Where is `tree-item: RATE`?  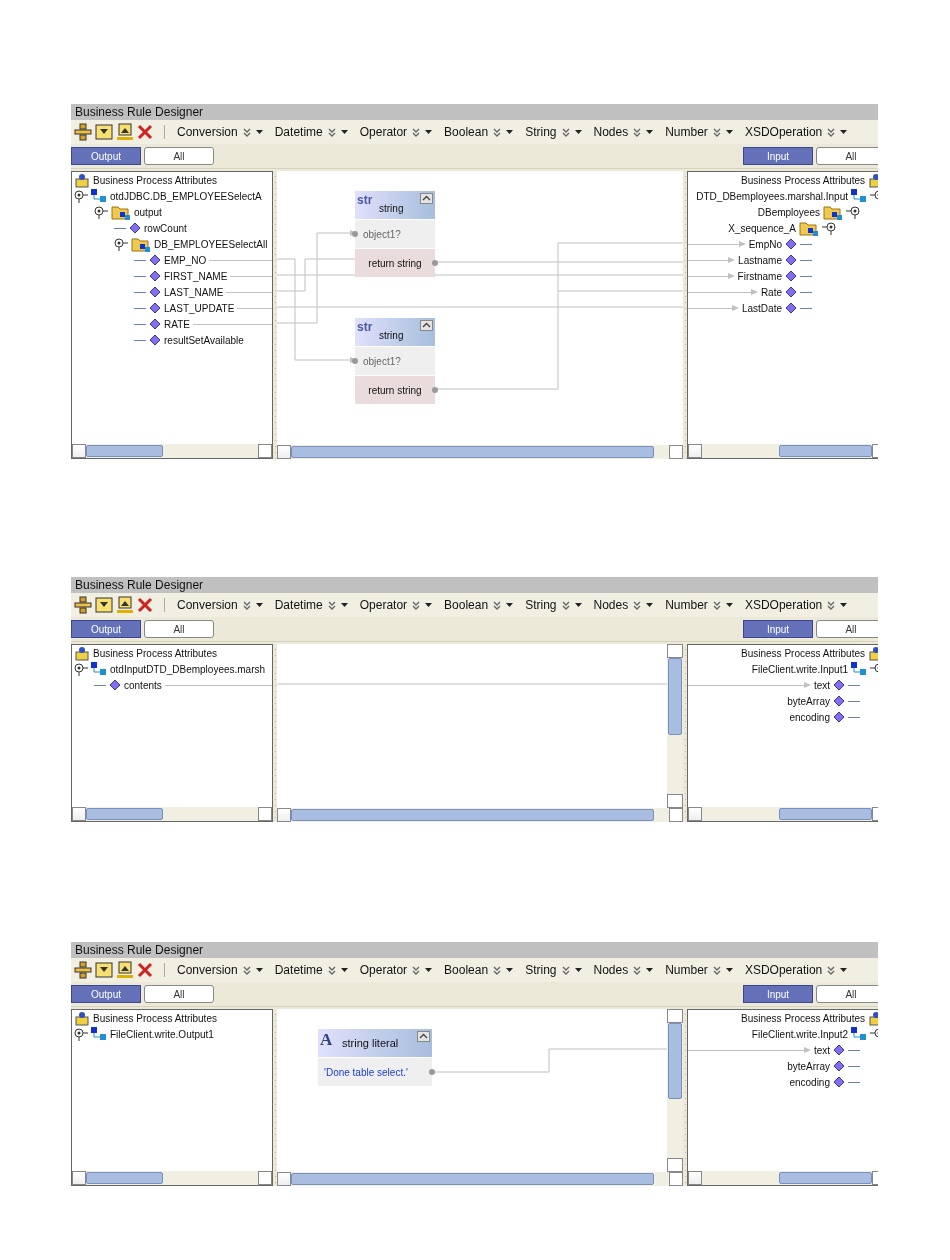 tree-item: RATE is located at coordinates (177, 324).